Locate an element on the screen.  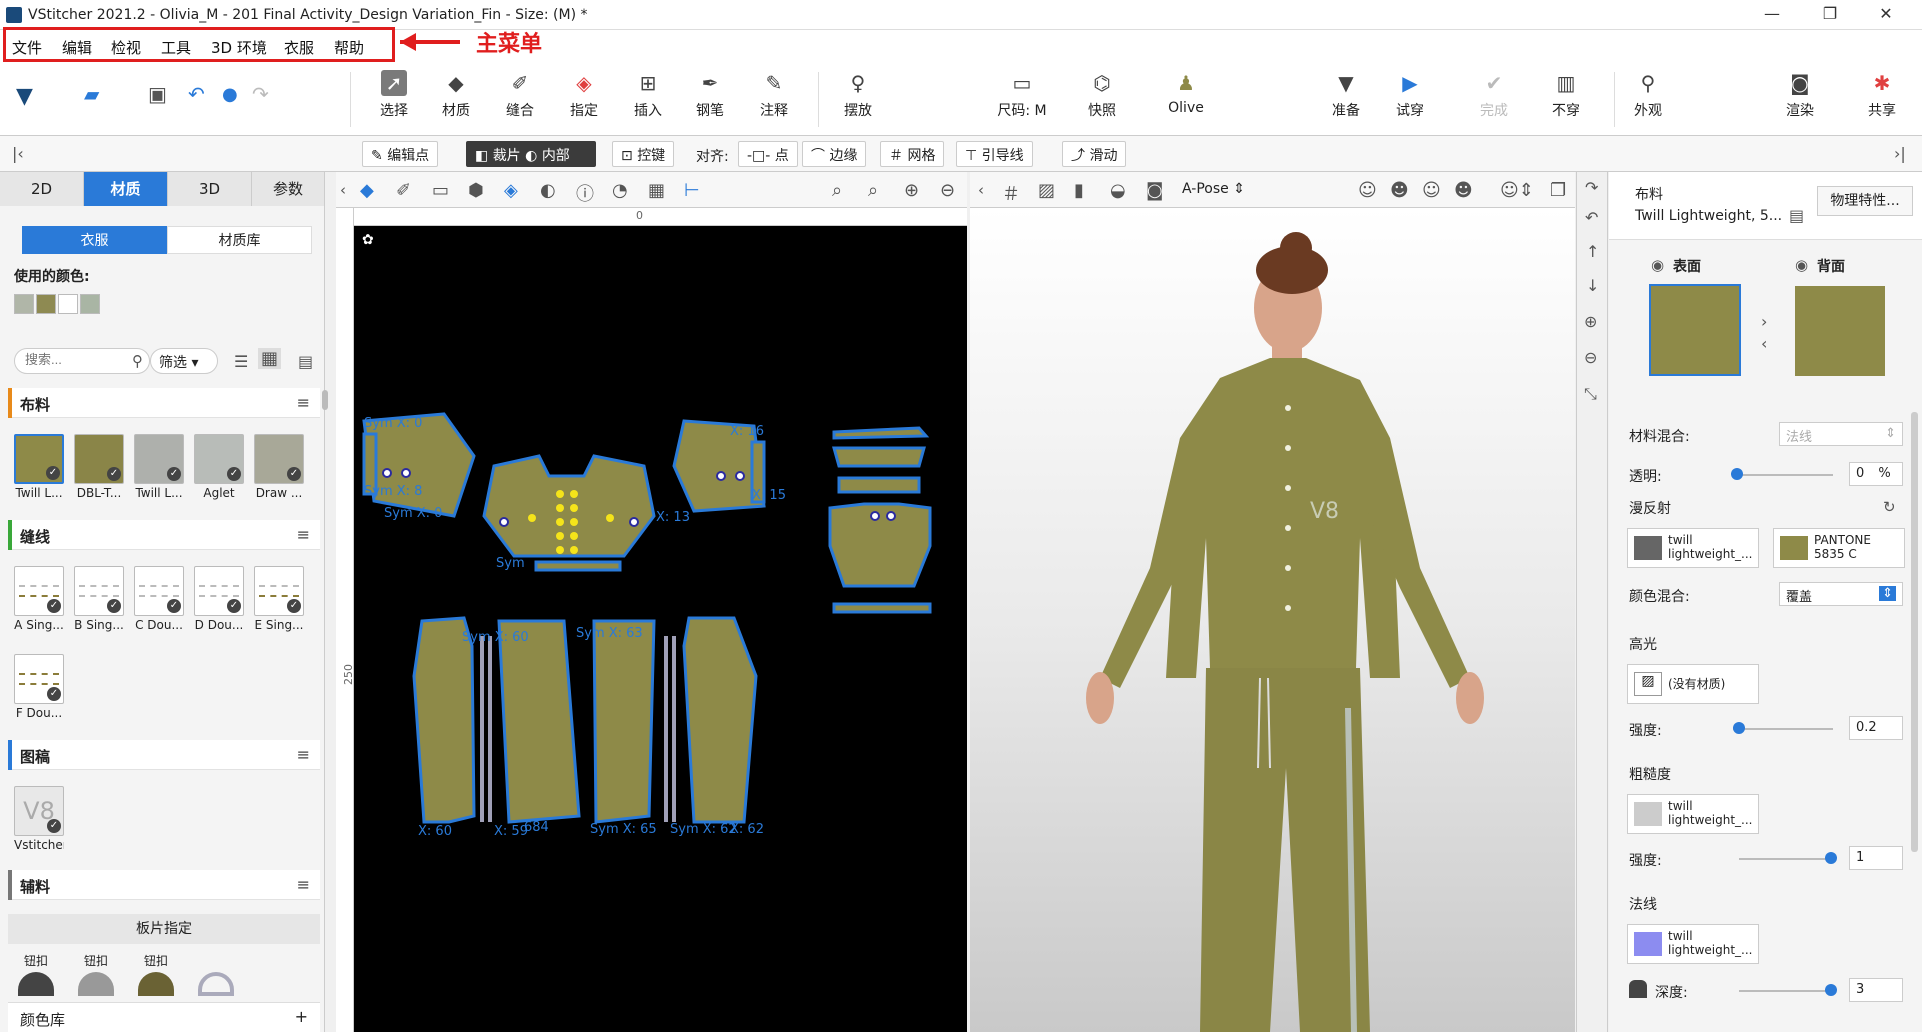
right-scrollbar is located at coordinates (1914, 632).